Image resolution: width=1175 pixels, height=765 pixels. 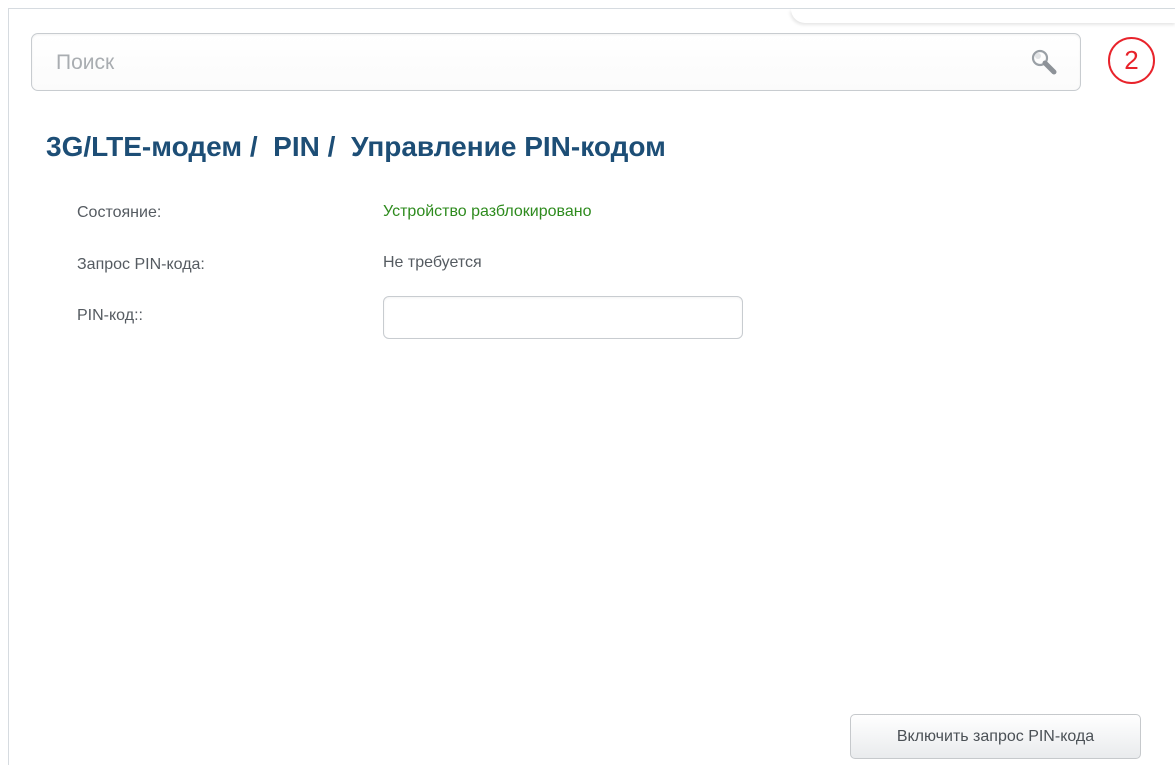 What do you see at coordinates (508, 146) in the screenshot?
I see `breadcrumb-current-page: Управление PIN-кодом` at bounding box center [508, 146].